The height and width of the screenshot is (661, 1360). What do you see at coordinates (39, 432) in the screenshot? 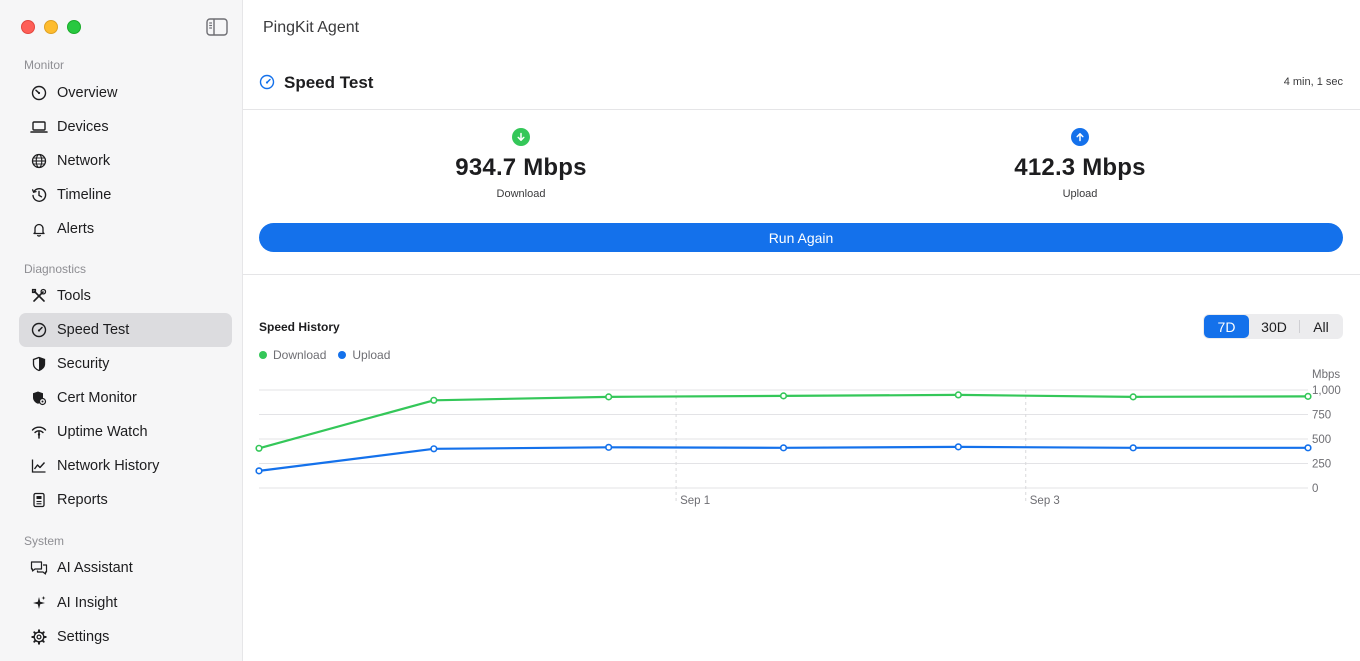
I see `signal-icon` at bounding box center [39, 432].